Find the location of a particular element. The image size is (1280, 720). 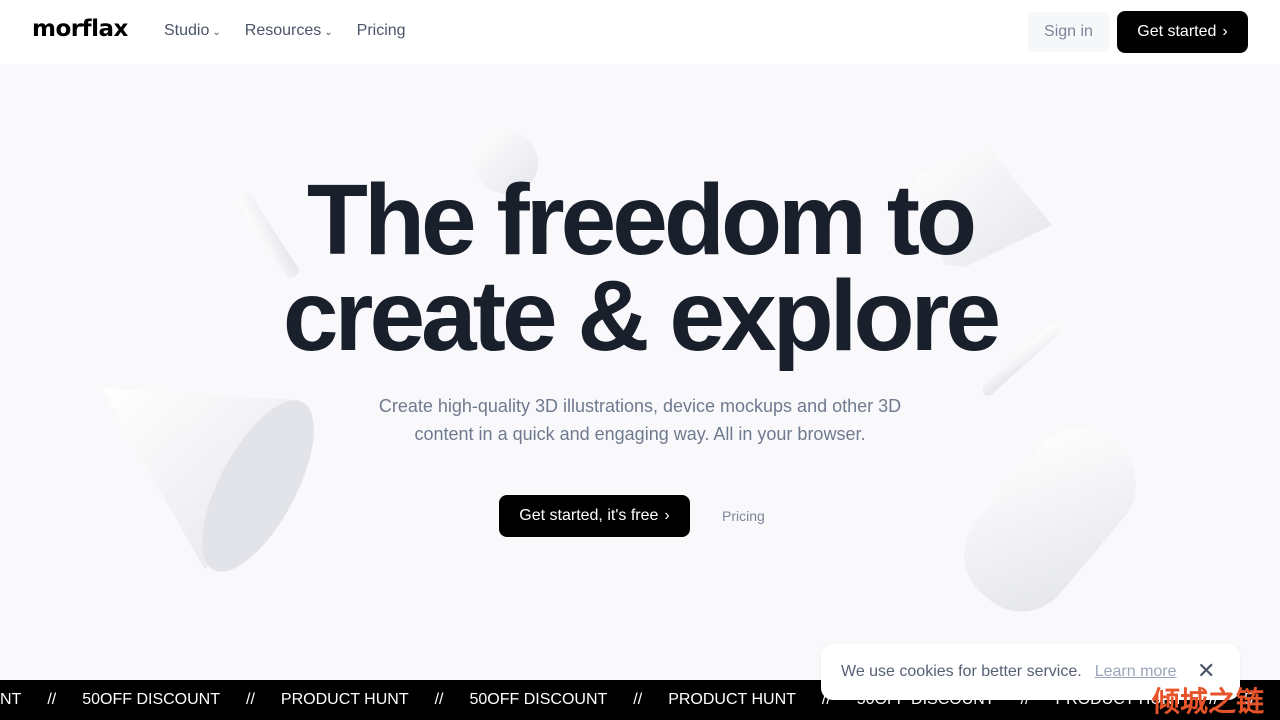

nav-item-resources: Resources ⌄ is located at coordinates (289, 31).